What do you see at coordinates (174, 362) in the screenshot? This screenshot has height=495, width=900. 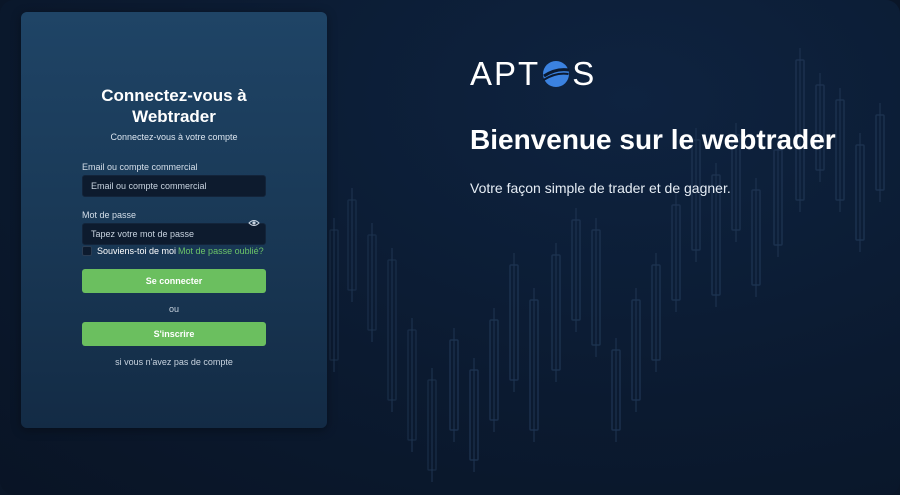 I see `no-account-text: si vous n'avez pas de compte` at bounding box center [174, 362].